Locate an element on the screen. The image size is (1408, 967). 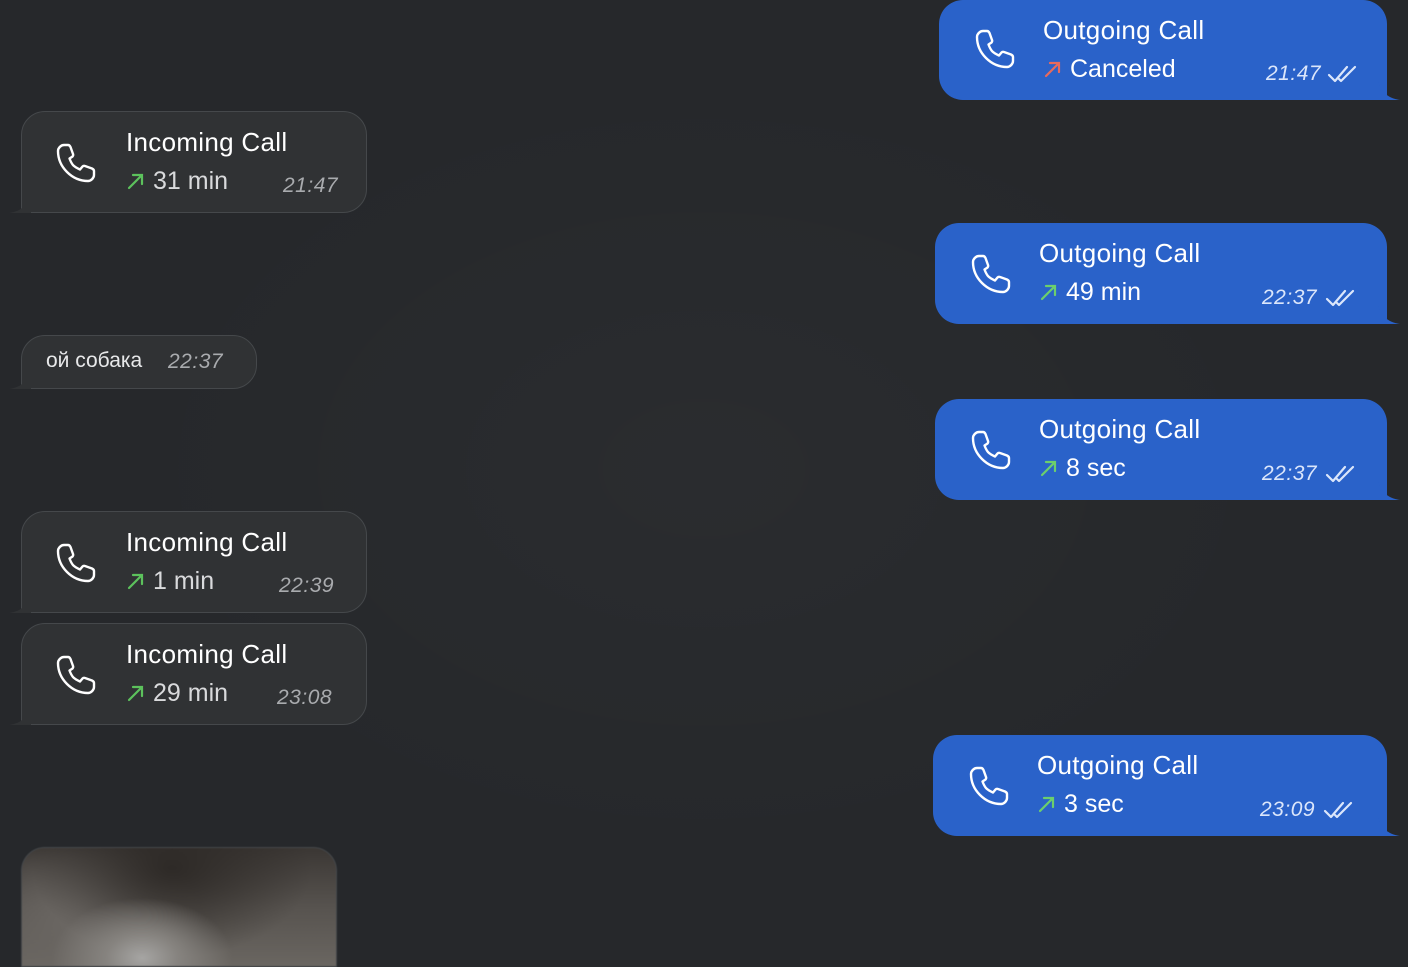
message-time: 23:09 is located at coordinates (1288, 809).